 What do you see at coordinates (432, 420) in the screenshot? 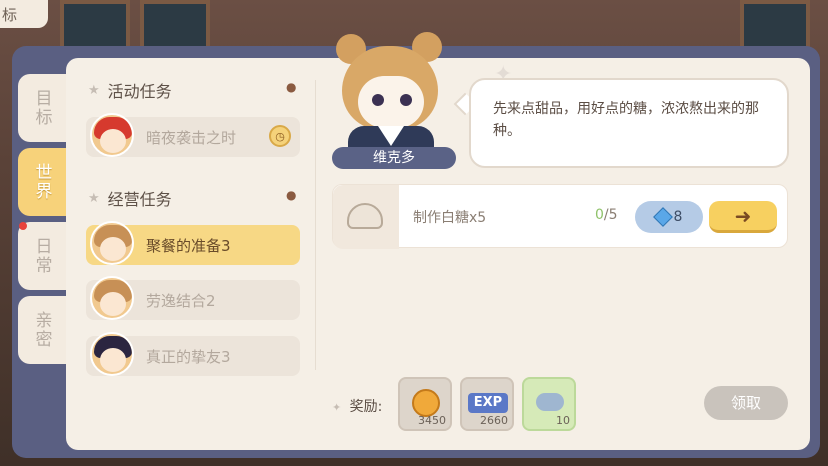
I see `reward-count: 3450` at bounding box center [432, 420].